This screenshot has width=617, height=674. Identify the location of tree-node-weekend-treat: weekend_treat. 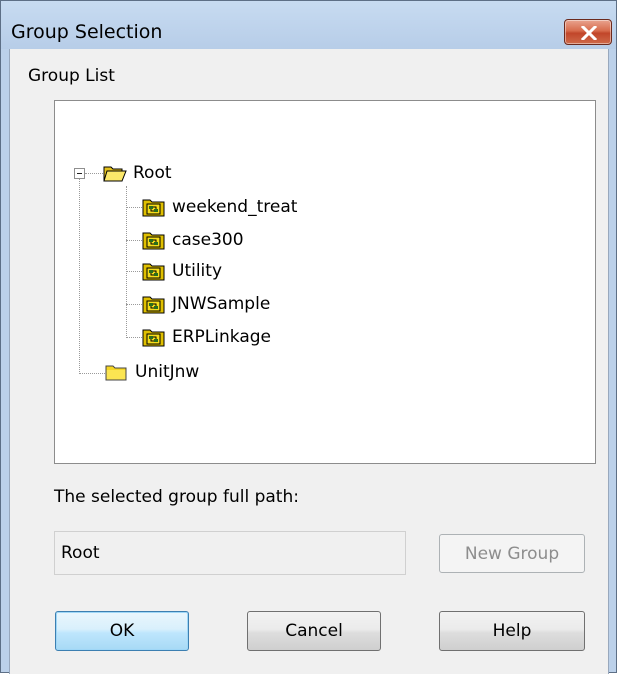
(219, 207).